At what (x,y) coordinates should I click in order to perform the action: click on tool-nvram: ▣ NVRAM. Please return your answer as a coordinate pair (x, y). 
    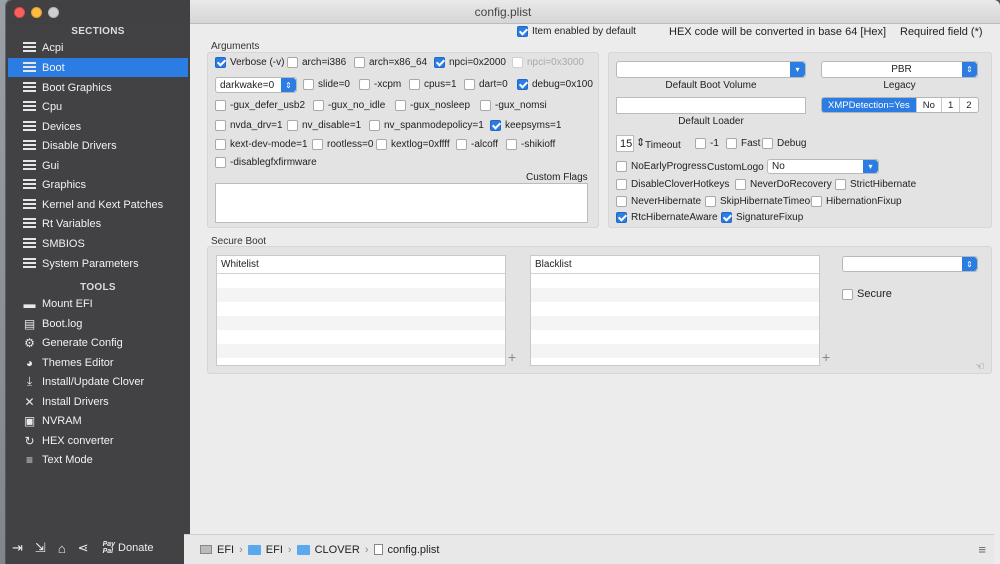
    Looking at the image, I should click on (98, 420).